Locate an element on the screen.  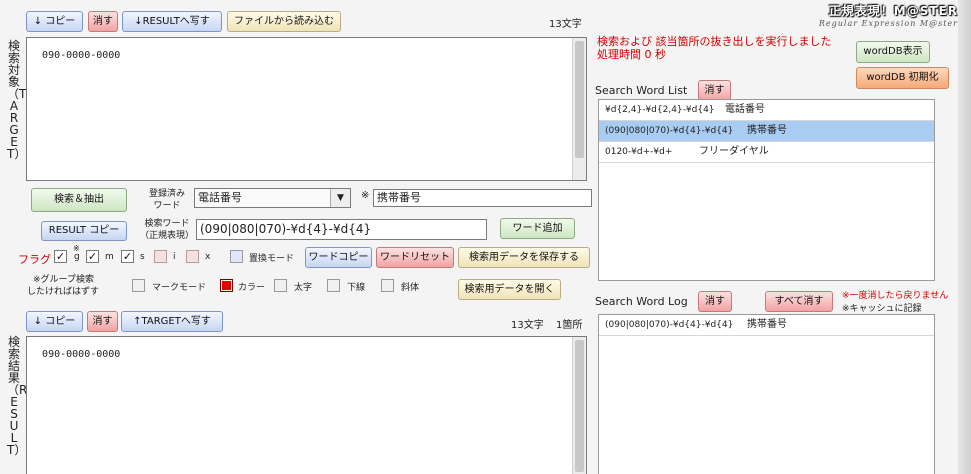
underline-label: 下線 is located at coordinates (356, 288).